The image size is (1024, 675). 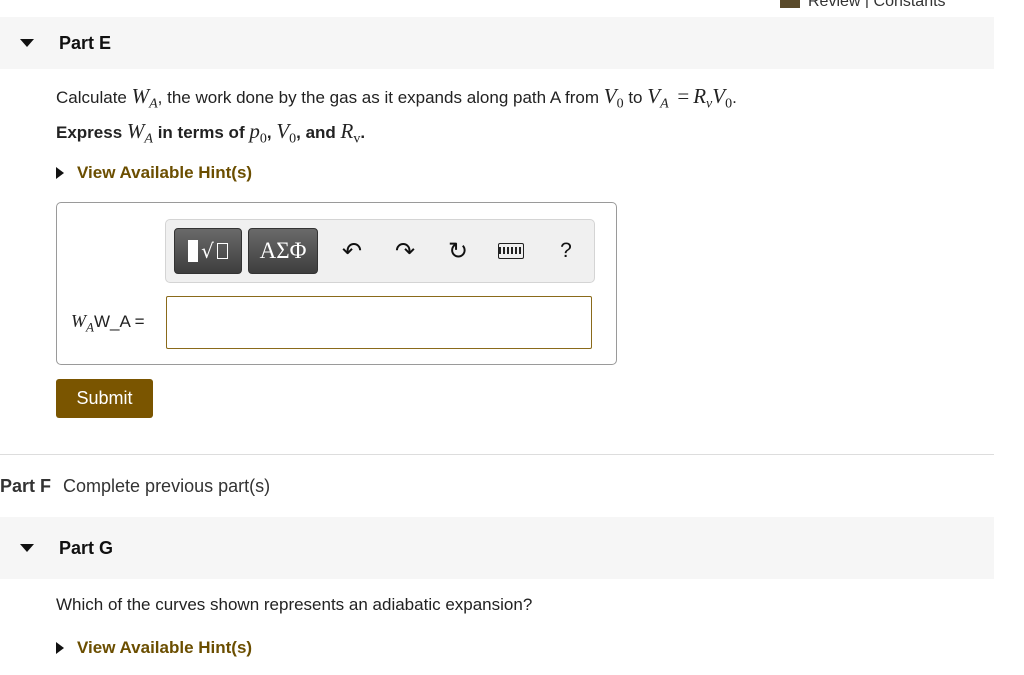 I want to click on keyboard-icon, so click(x=511, y=251).